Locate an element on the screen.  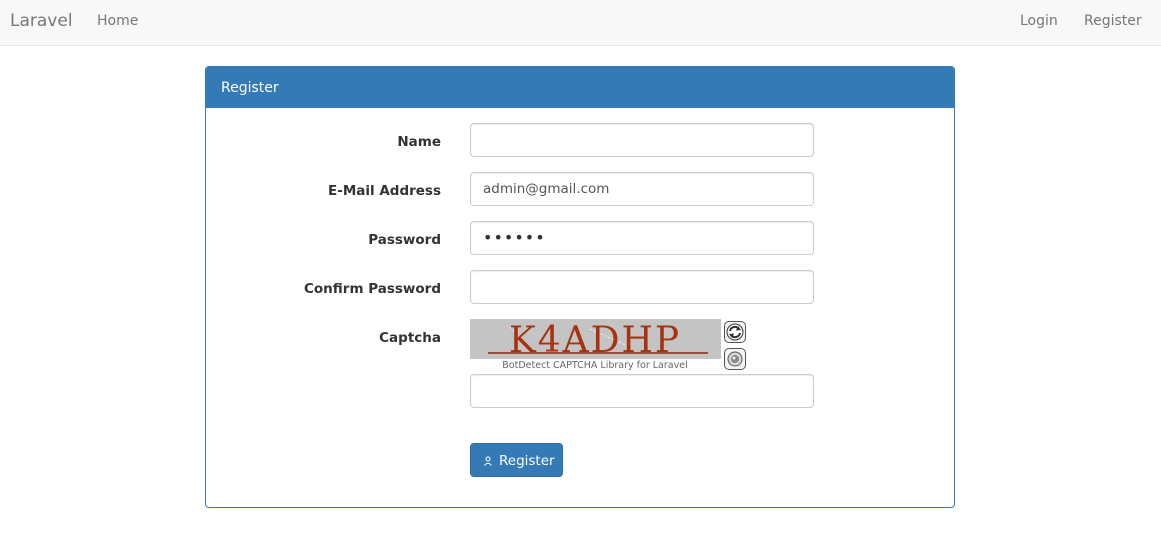
register-submit-button: Register is located at coordinates (516, 460).